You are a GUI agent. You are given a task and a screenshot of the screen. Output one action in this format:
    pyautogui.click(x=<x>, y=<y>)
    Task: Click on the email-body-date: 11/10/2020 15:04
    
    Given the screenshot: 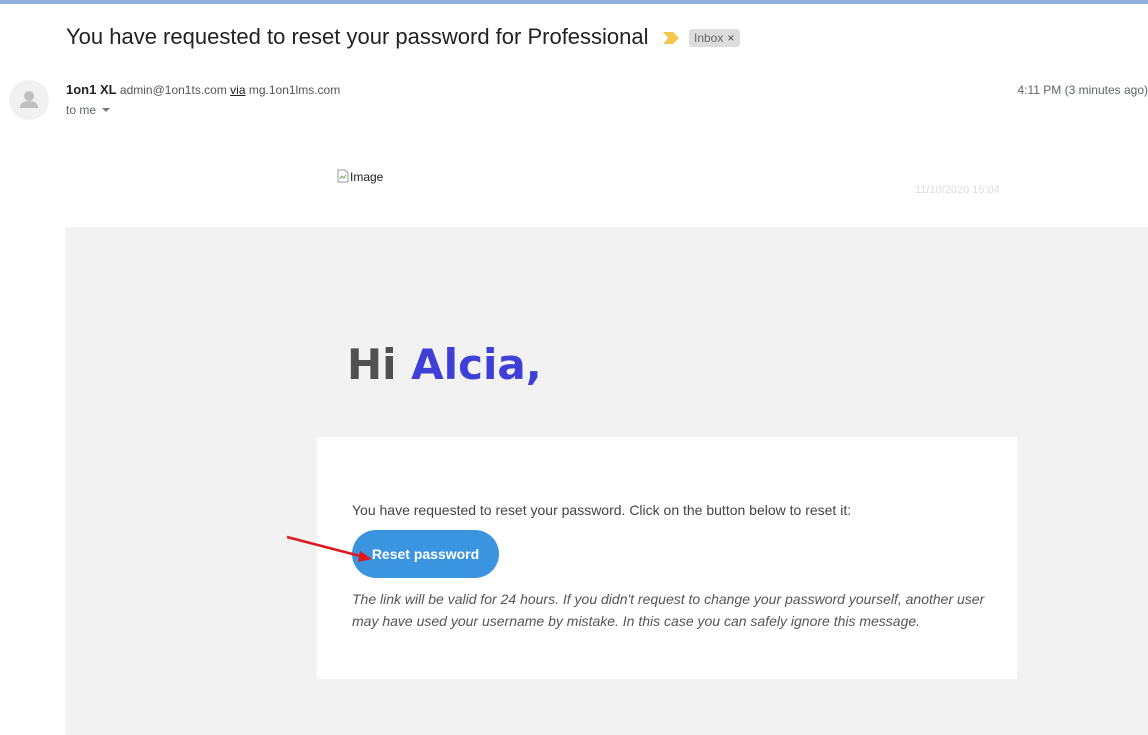 What is the action you would take?
    pyautogui.click(x=957, y=190)
    